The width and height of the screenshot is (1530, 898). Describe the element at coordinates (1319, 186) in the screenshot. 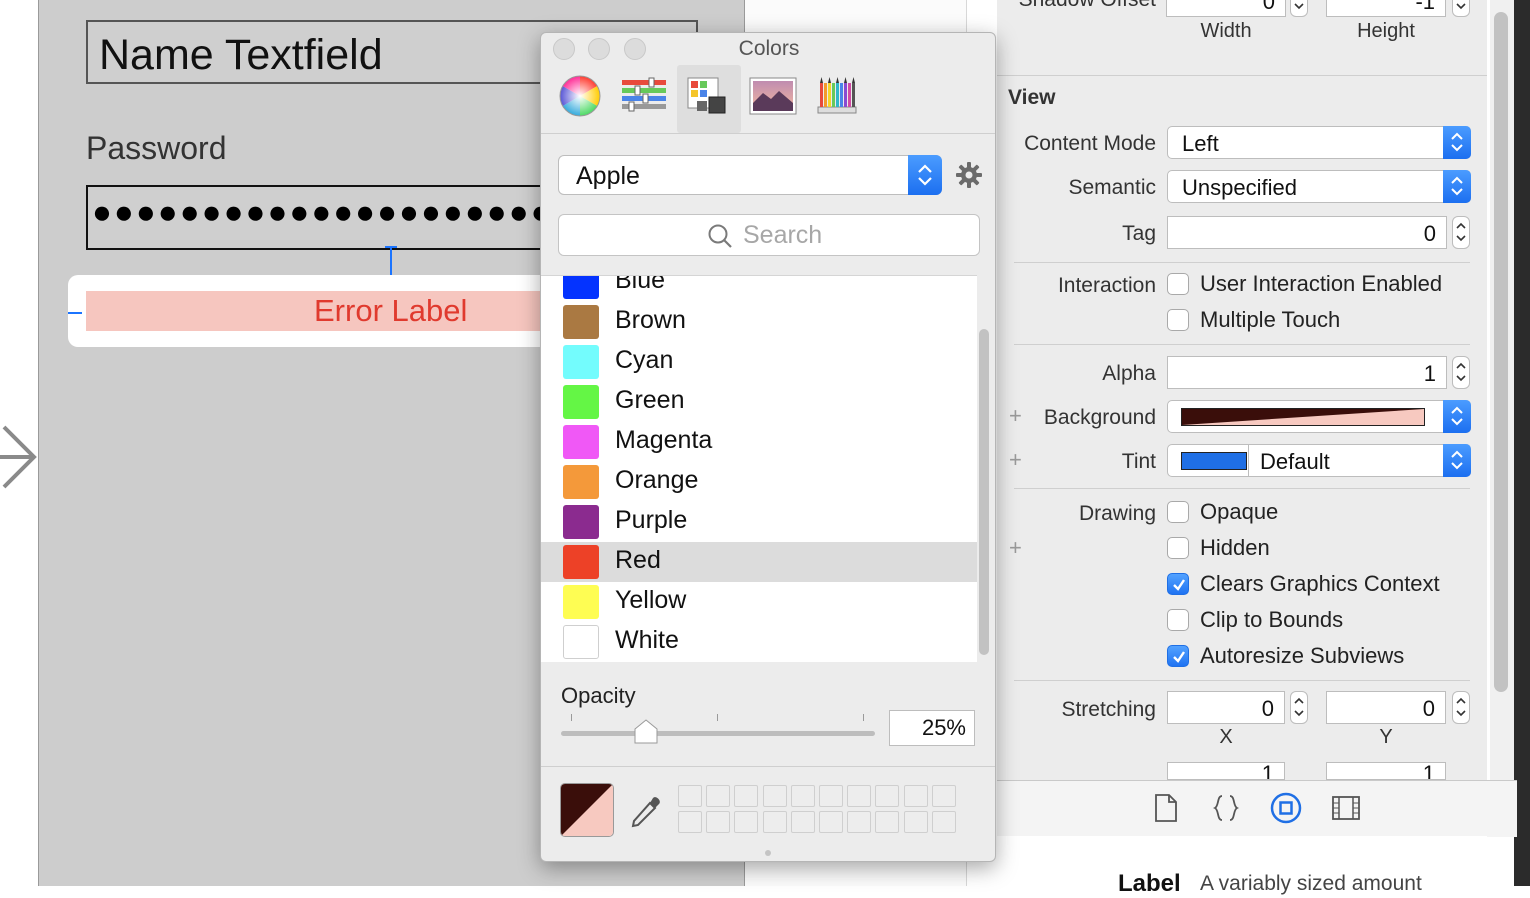

I see `semantic-popup: Unspecified` at that location.